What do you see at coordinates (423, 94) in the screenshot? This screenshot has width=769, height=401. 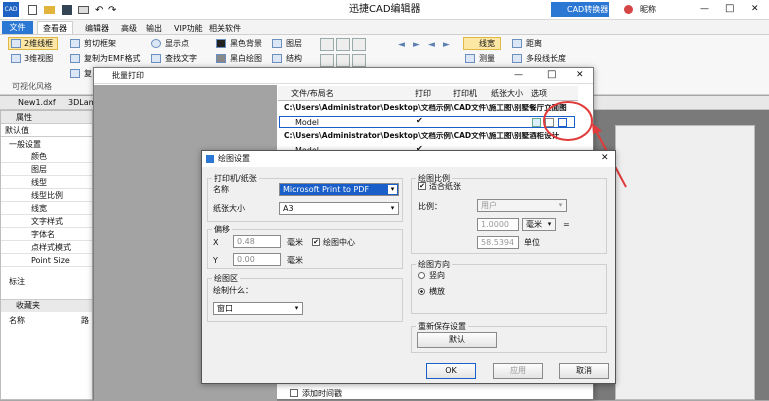 I see `col-print: 打印` at bounding box center [423, 94].